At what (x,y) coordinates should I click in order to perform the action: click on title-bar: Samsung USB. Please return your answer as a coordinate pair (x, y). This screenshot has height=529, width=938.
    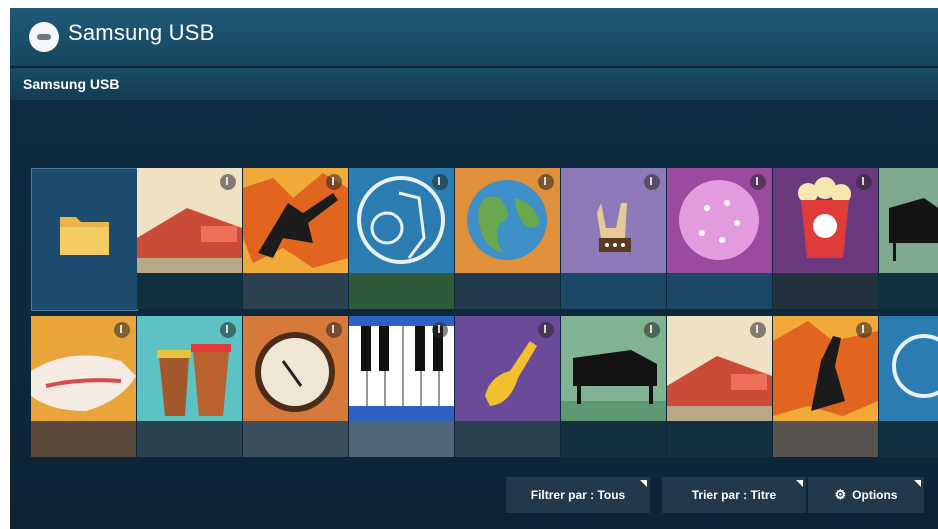
    Looking at the image, I should click on (474, 38).